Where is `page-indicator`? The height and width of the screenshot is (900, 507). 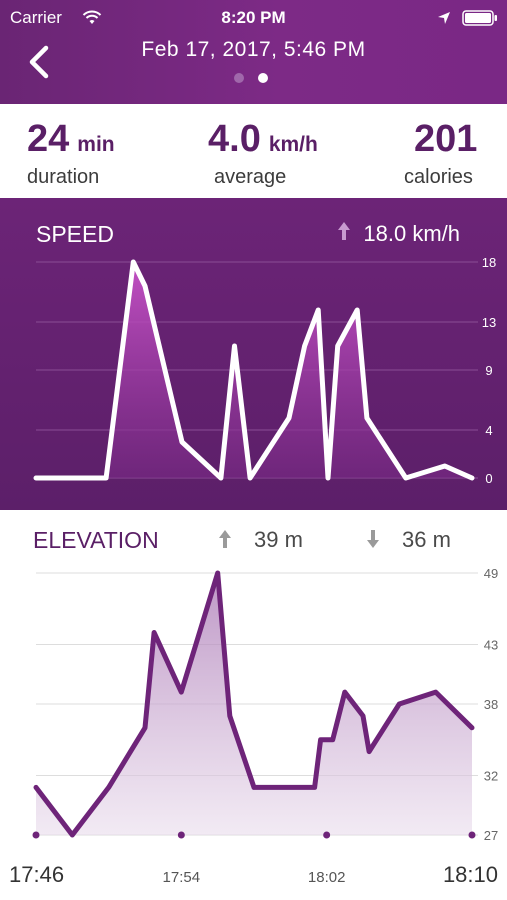 page-indicator is located at coordinates (251, 78).